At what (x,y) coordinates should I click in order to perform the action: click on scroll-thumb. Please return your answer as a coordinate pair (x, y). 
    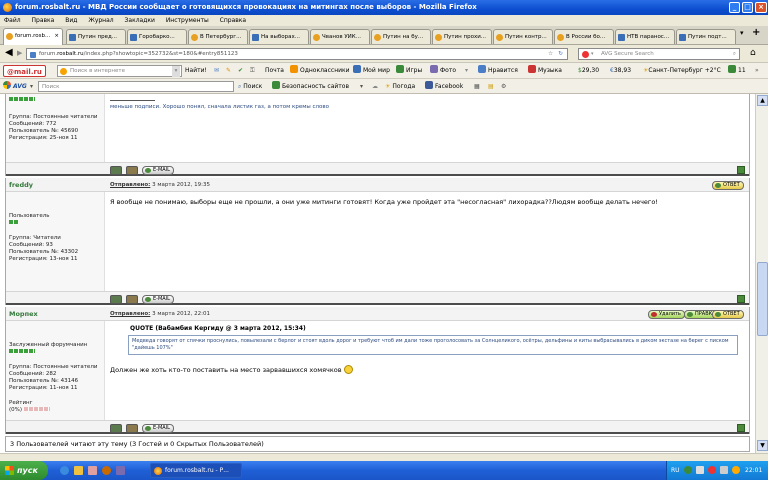
    Looking at the image, I should click on (762, 299).